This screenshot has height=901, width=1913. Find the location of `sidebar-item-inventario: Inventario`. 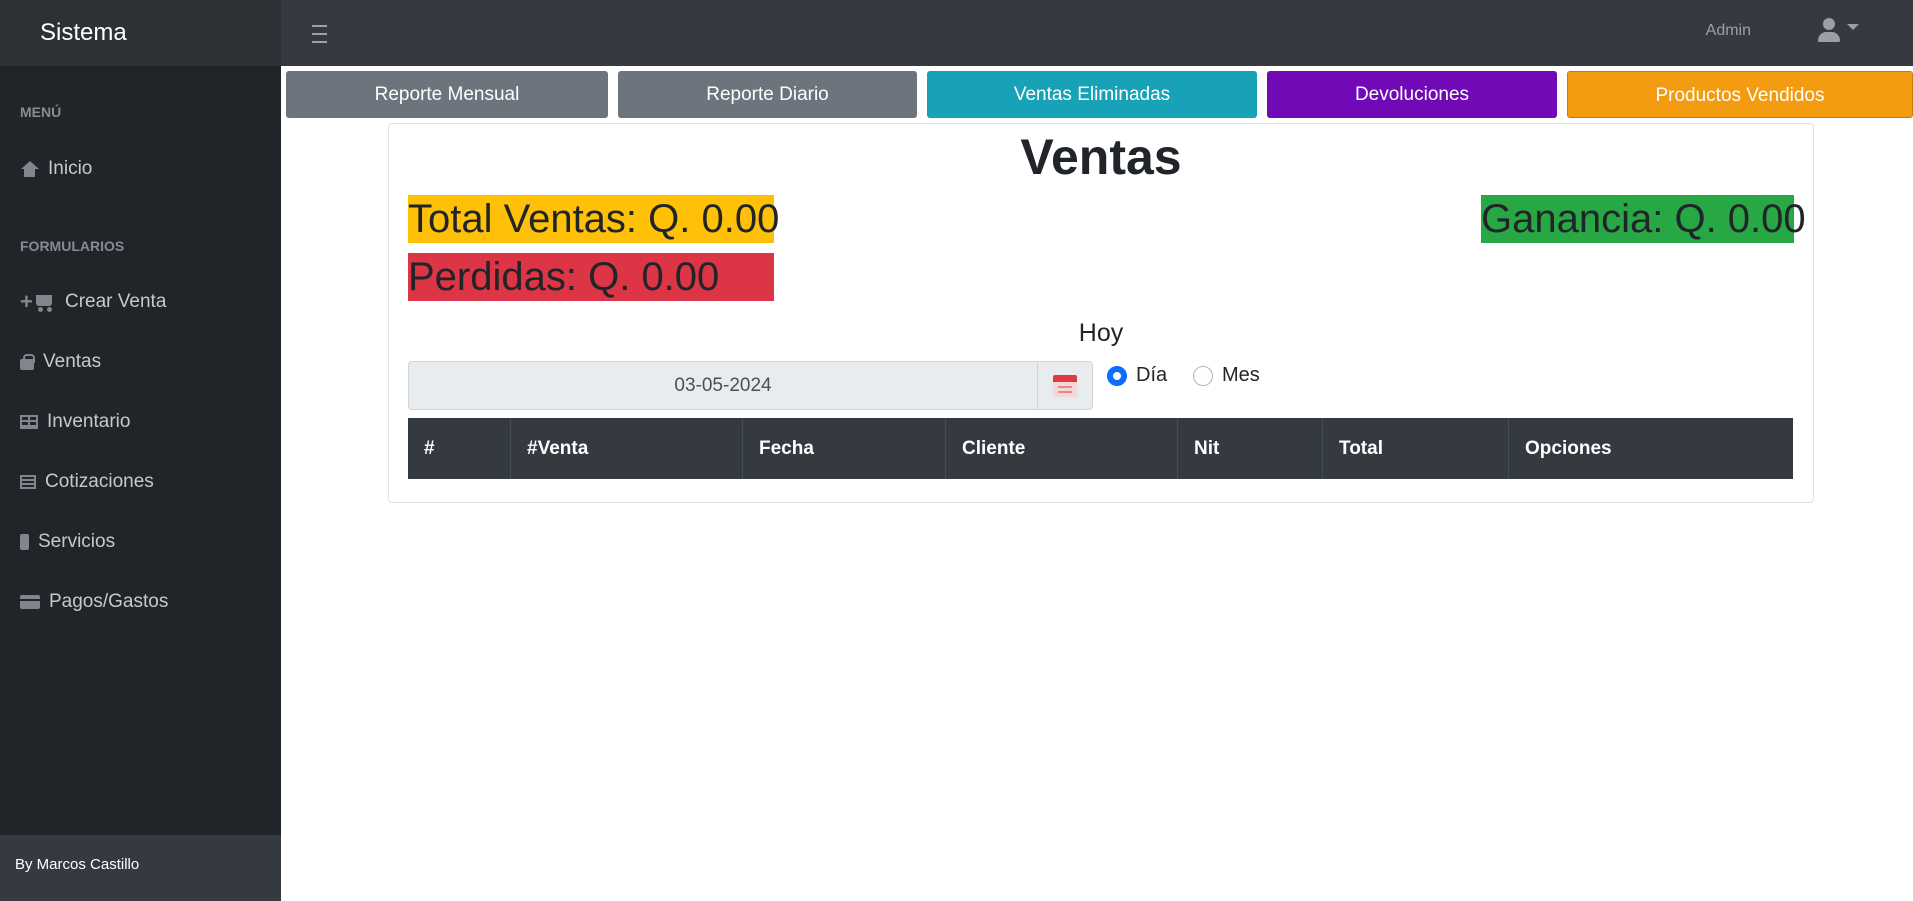

sidebar-item-inventario: Inventario is located at coordinates (75, 422).